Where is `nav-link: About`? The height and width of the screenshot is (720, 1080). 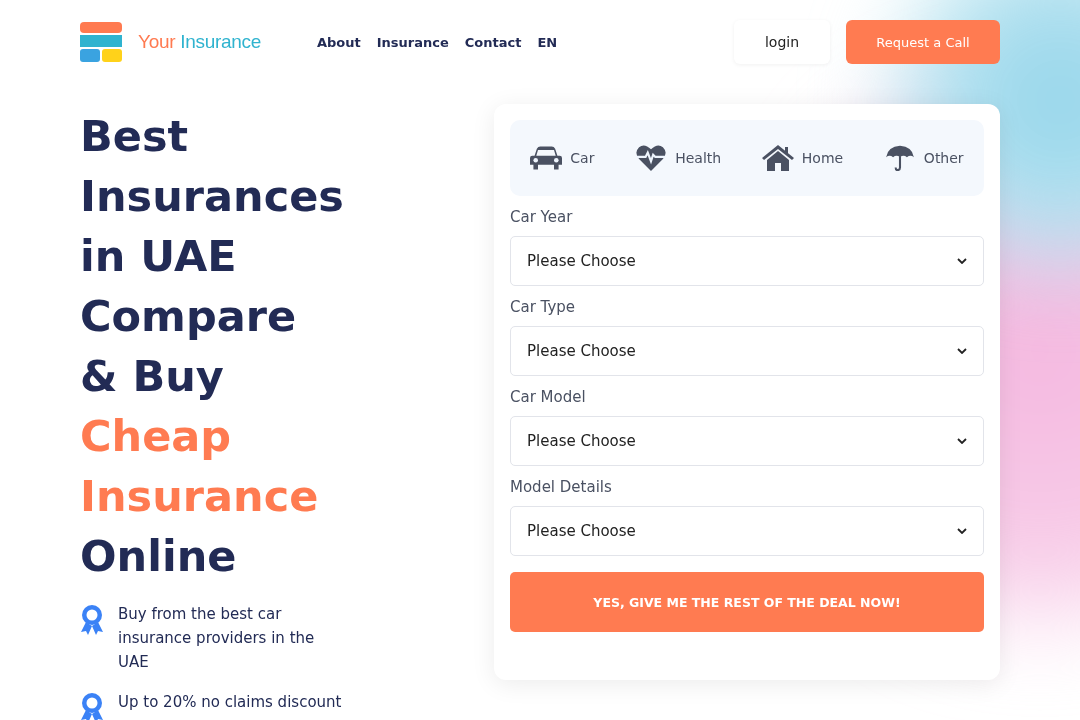 nav-link: About is located at coordinates (338, 42).